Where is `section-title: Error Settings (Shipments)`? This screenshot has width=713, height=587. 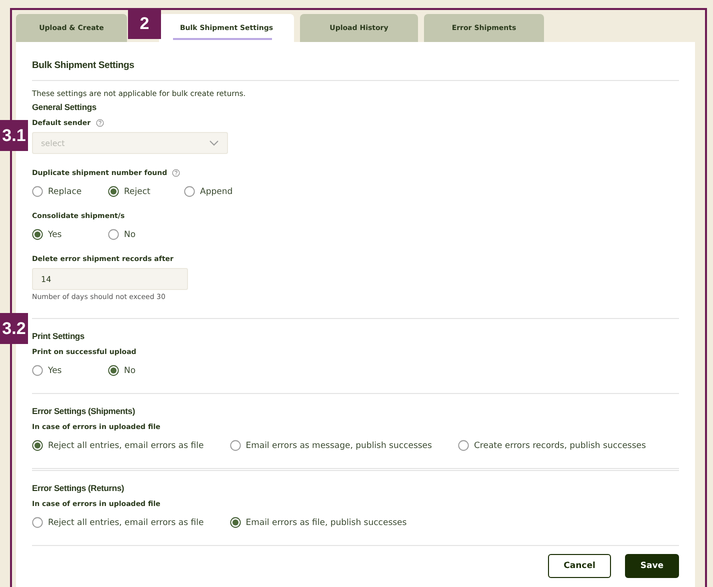 section-title: Error Settings (Shipments) is located at coordinates (84, 411).